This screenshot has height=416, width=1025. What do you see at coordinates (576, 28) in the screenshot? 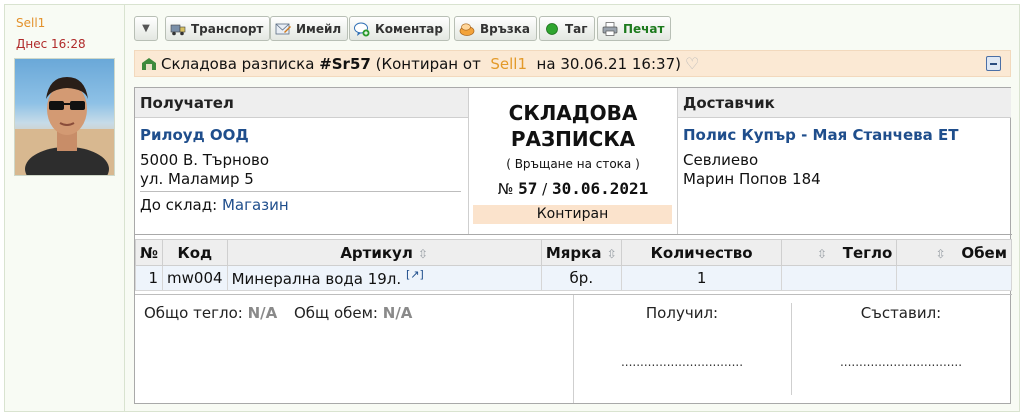
I see `tag-label: Таг` at bounding box center [576, 28].